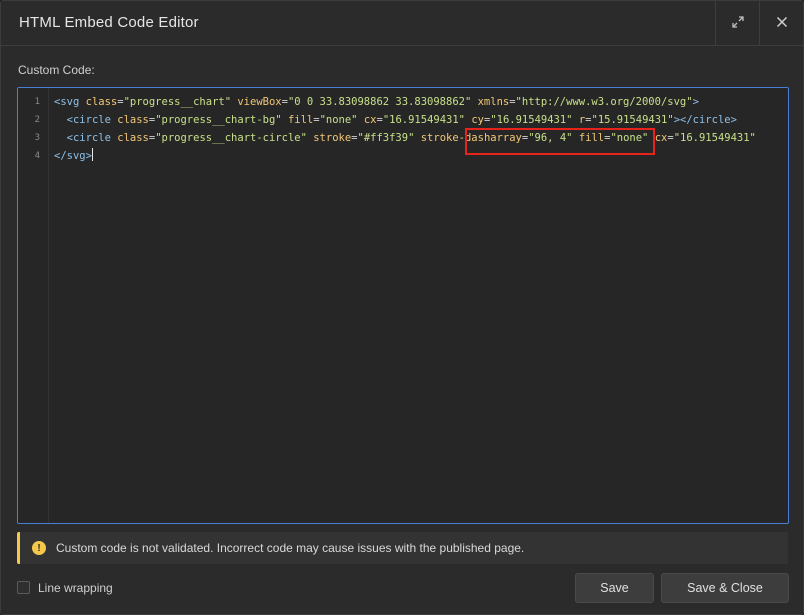 The width and height of the screenshot is (804, 615). What do you see at coordinates (177, 102) in the screenshot?
I see `code-token: "progress__chart"` at bounding box center [177, 102].